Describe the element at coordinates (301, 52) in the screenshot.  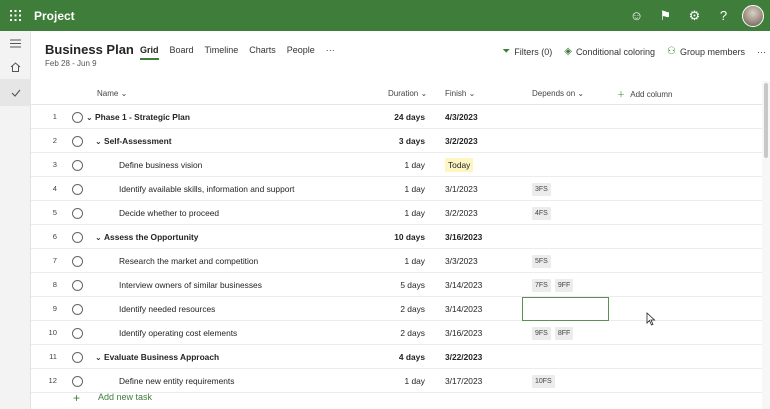
I see `tab-people: People` at that location.